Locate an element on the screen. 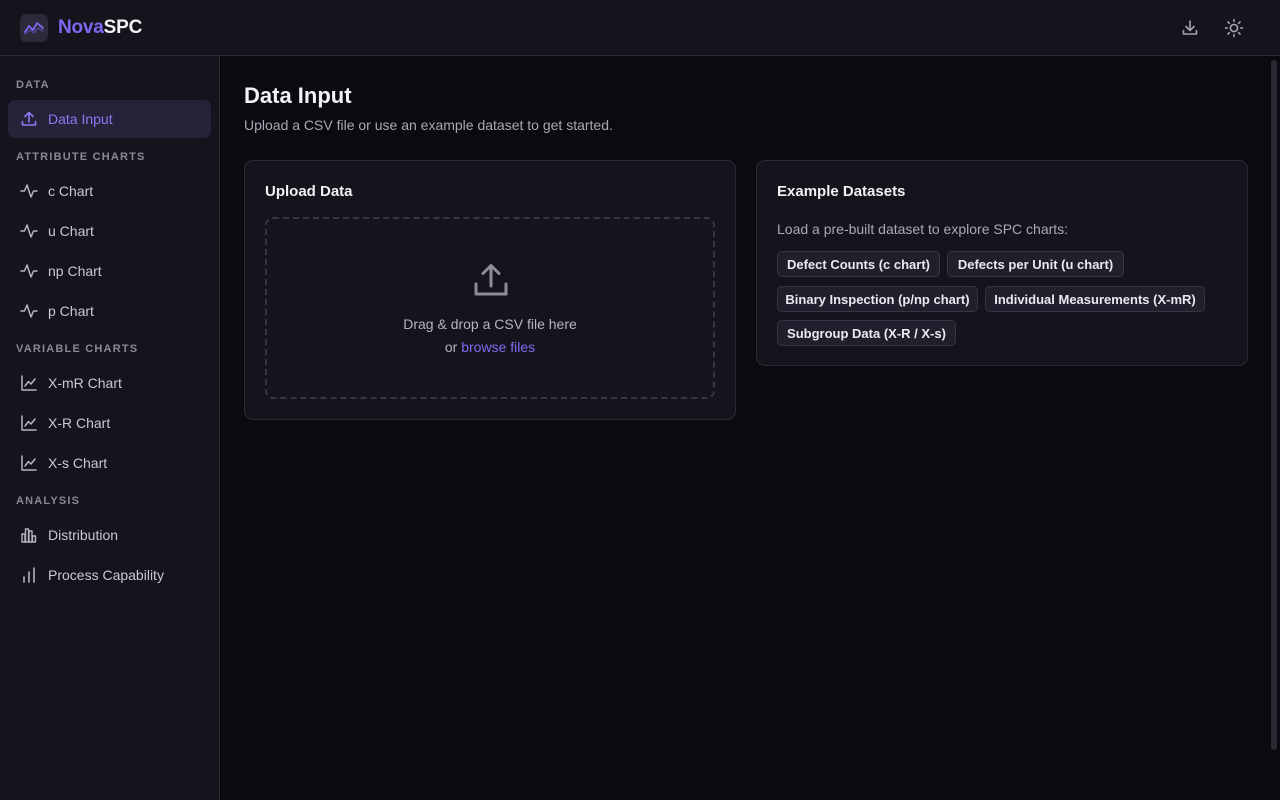 This screenshot has height=800, width=1280. sidebar-item-x-r-chart: X-R Chart is located at coordinates (109, 423).